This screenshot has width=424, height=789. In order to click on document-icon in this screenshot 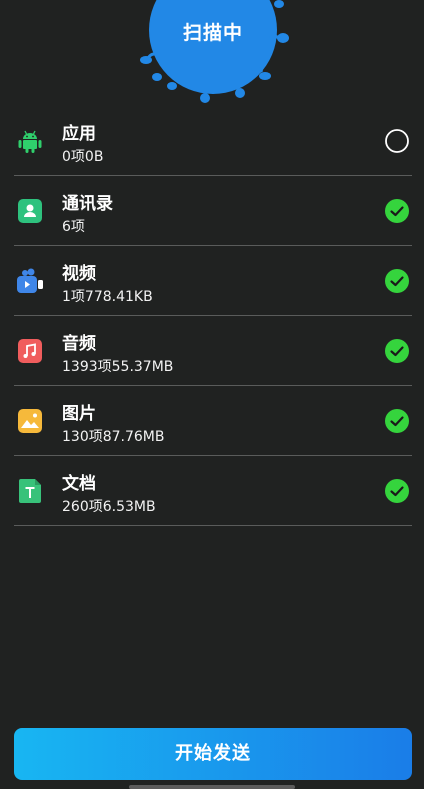, I will do `click(30, 491)`.